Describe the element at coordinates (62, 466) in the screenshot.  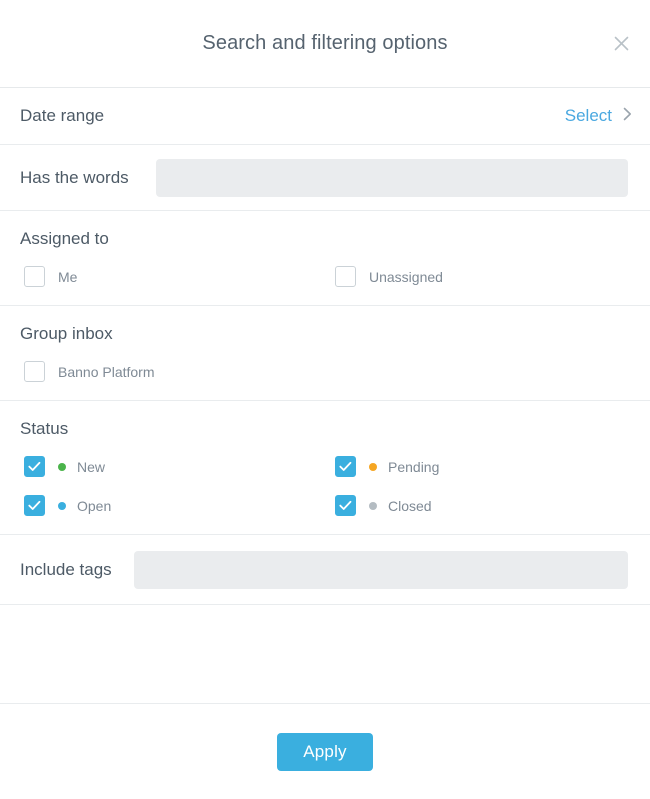
I see `status-dot-new` at that location.